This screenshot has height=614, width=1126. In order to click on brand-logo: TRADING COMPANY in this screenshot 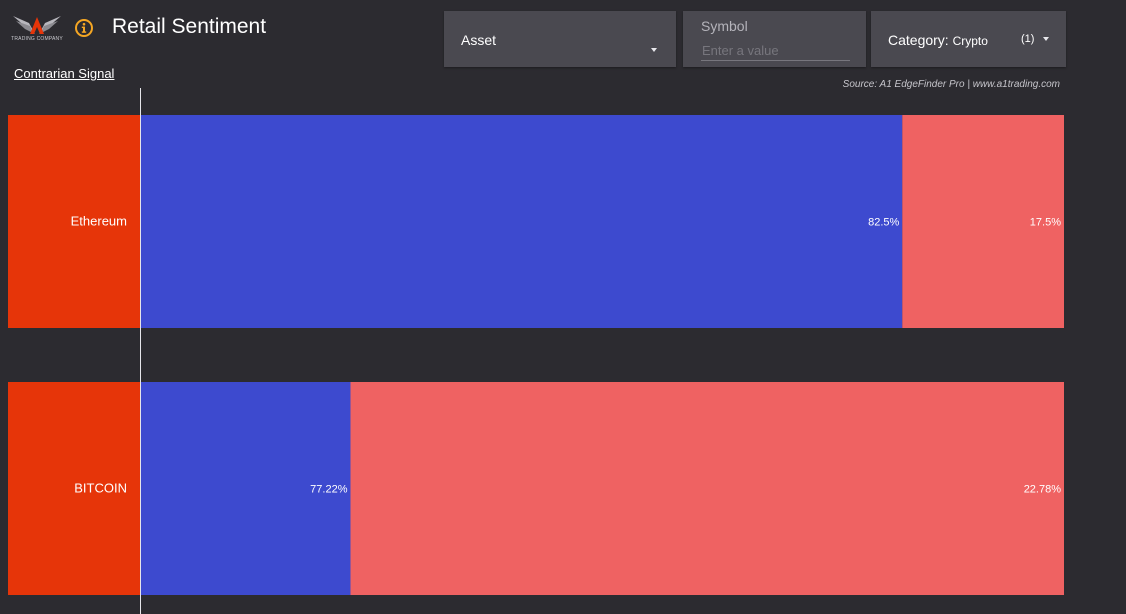, I will do `click(37, 30)`.